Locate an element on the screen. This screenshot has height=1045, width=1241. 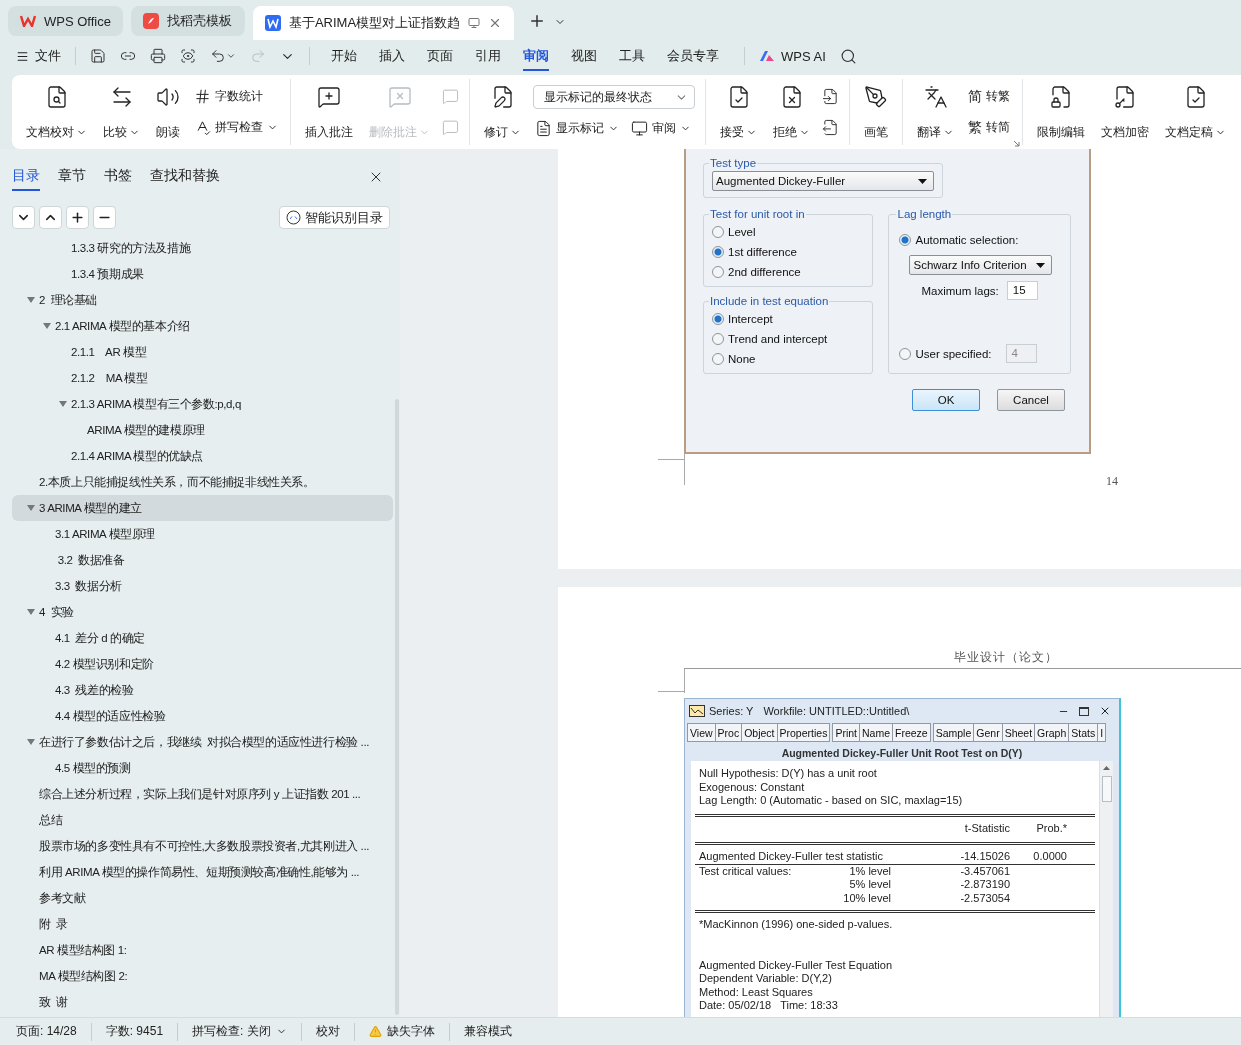
toc-item: 2.本质上只能捕捉线性关系，而不能捕捉非线性关系。 is located at coordinates (202, 482).